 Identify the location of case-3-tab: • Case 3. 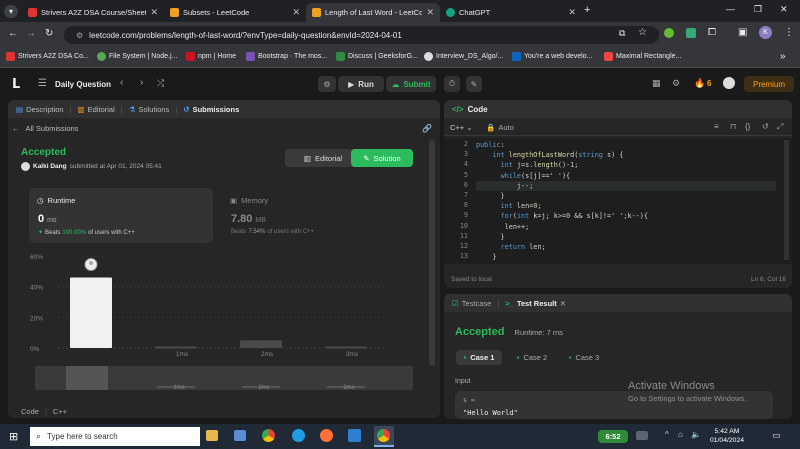
(584, 357).